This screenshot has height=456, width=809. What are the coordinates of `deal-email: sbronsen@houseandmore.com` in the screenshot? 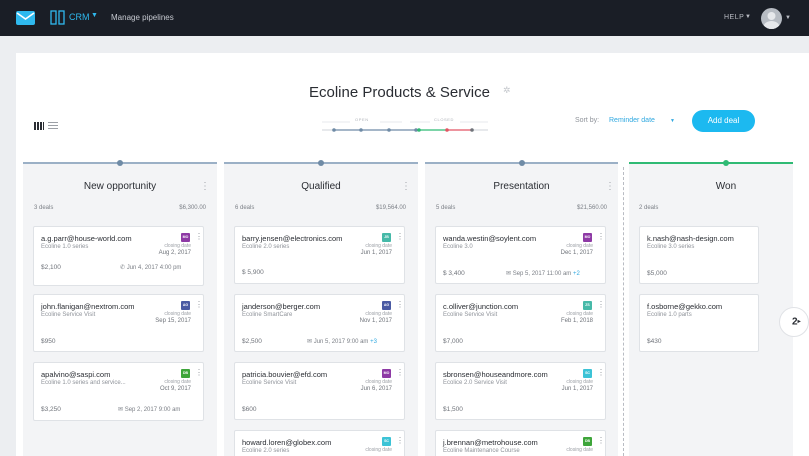 It's located at (495, 374).